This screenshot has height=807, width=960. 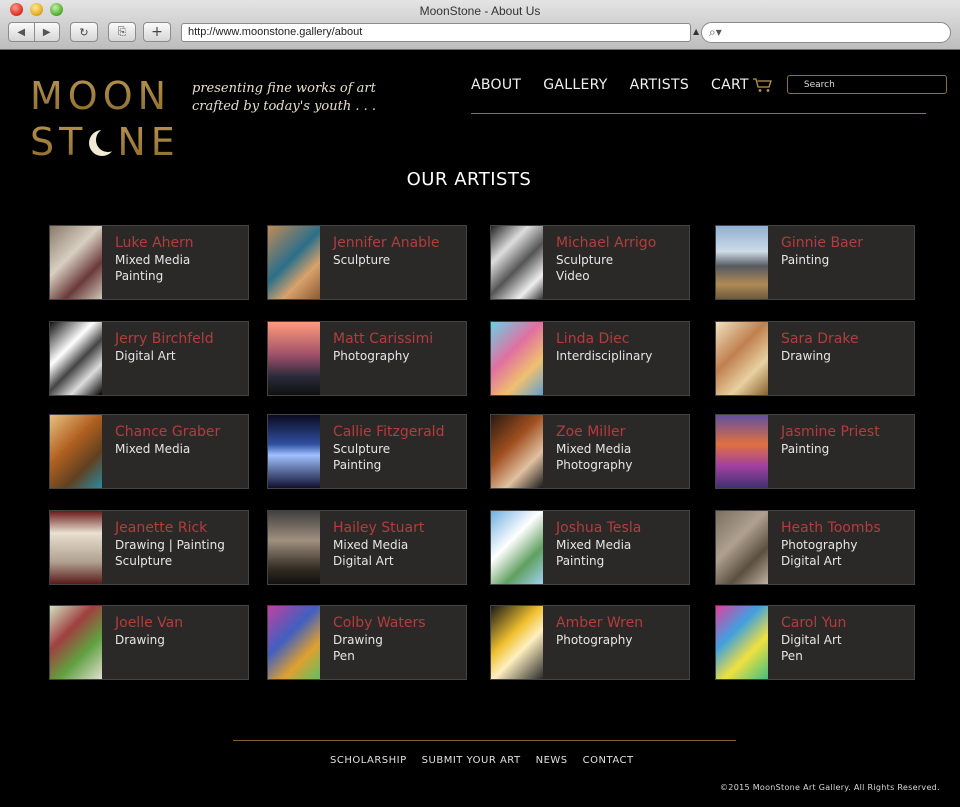 I want to click on artist-card: Chance Graber Mixed Media, so click(x=149, y=451).